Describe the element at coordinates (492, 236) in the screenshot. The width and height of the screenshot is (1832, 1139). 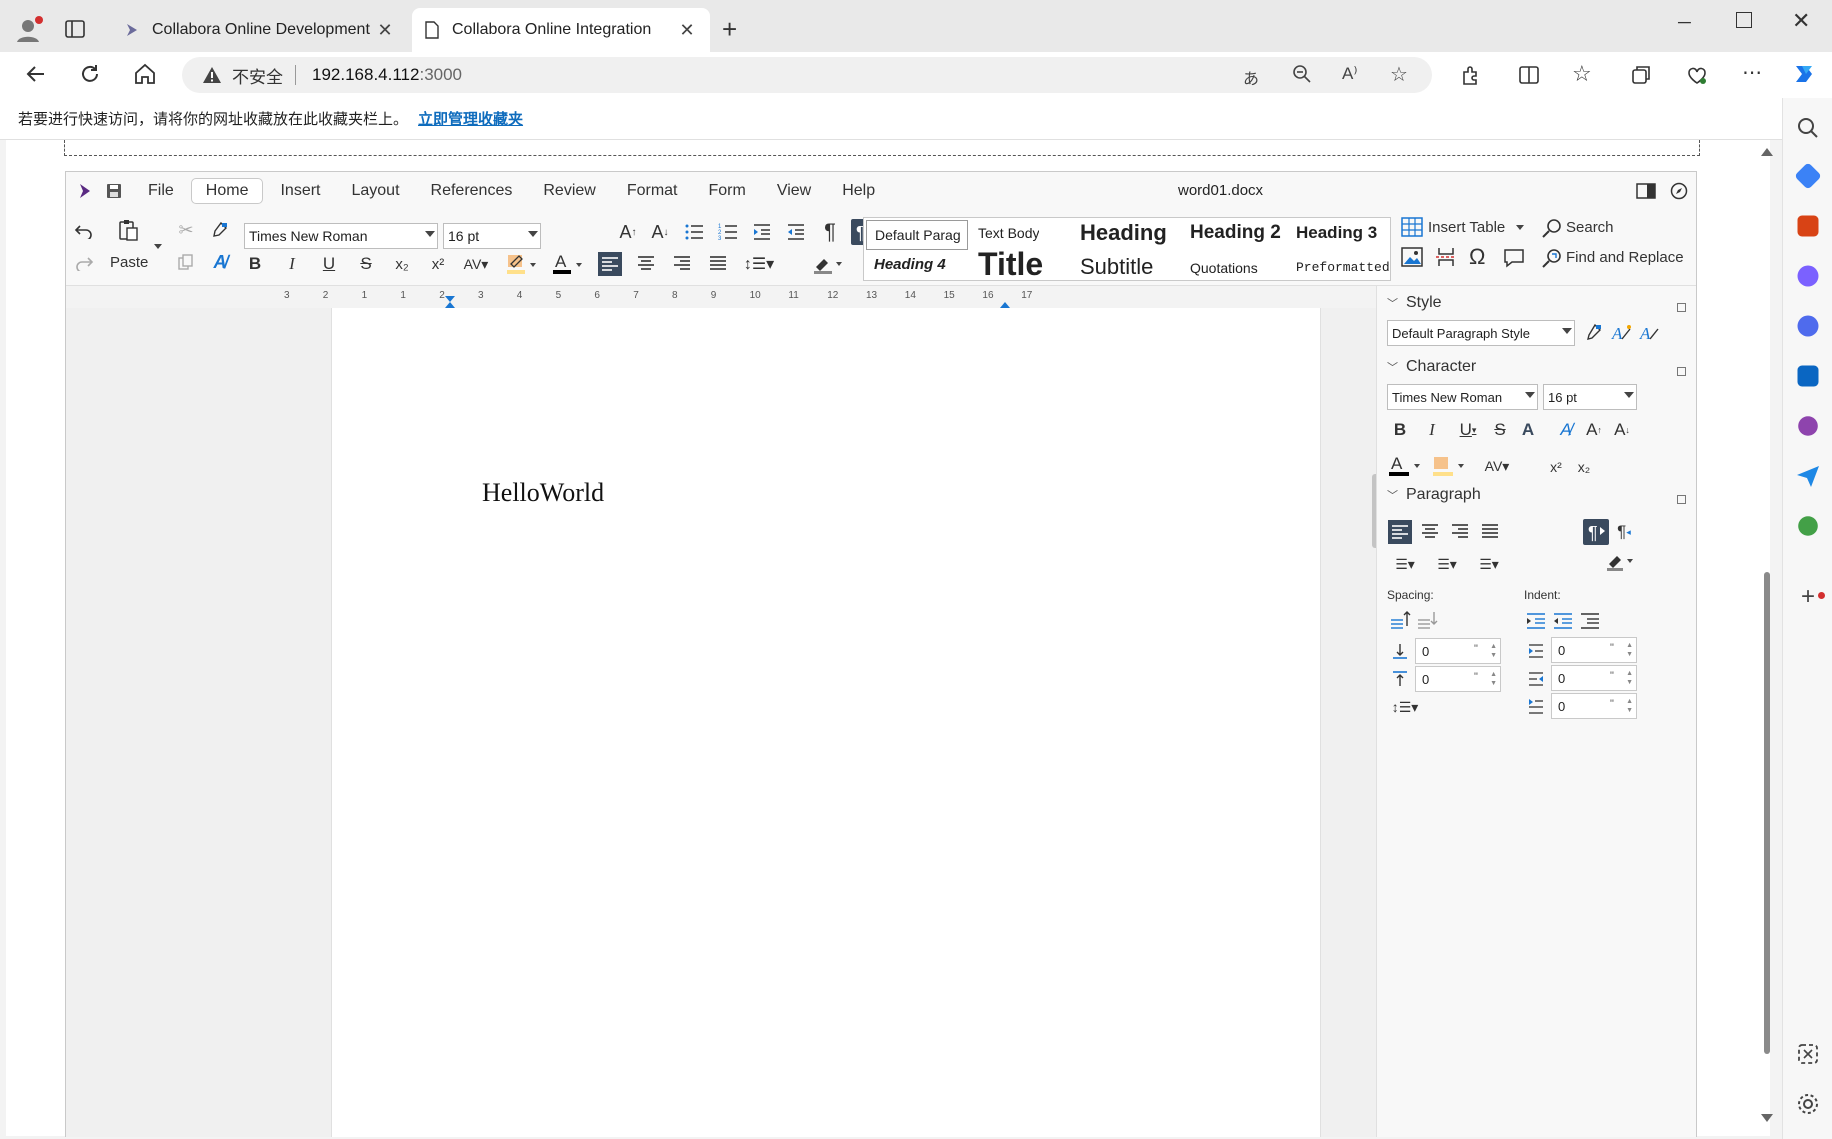
I see `font-size-combo: 16 pt` at that location.